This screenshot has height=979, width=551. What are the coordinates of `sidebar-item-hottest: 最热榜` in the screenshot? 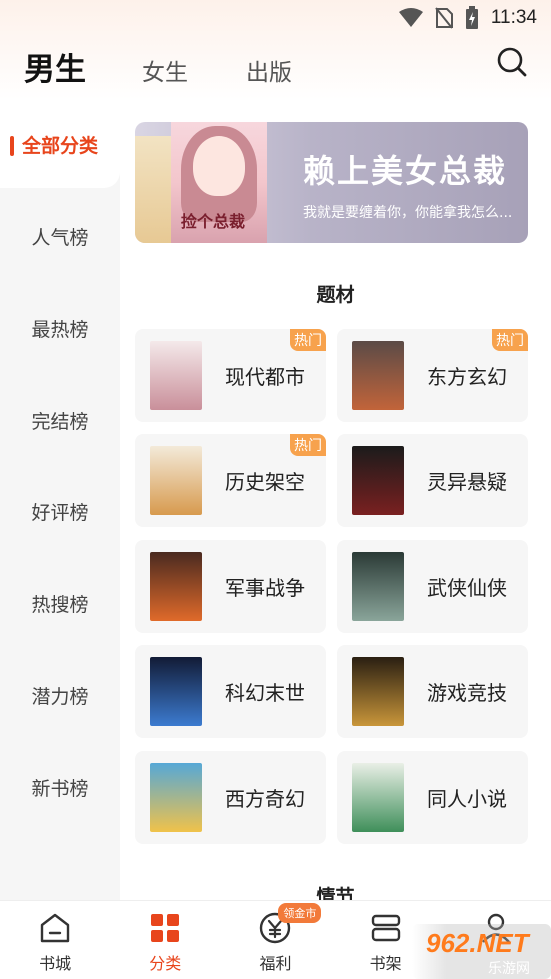 It's located at (60, 328).